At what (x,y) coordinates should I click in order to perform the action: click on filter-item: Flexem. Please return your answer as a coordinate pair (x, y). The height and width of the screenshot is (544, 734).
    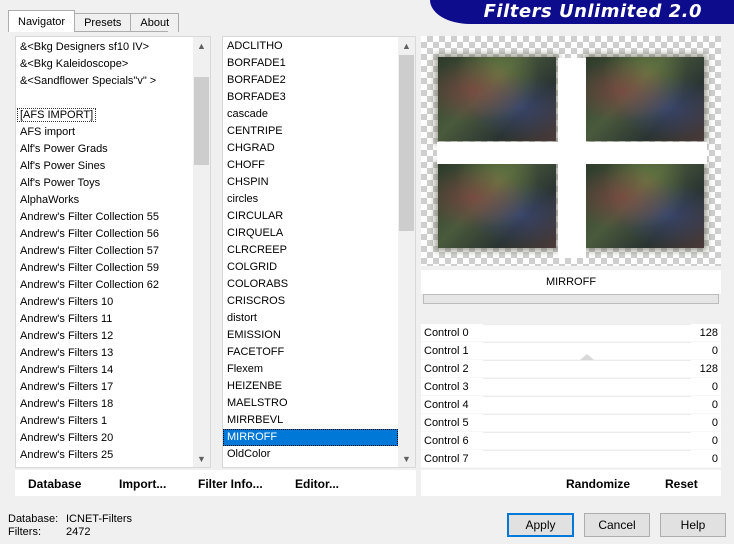
    Looking at the image, I should click on (310, 369).